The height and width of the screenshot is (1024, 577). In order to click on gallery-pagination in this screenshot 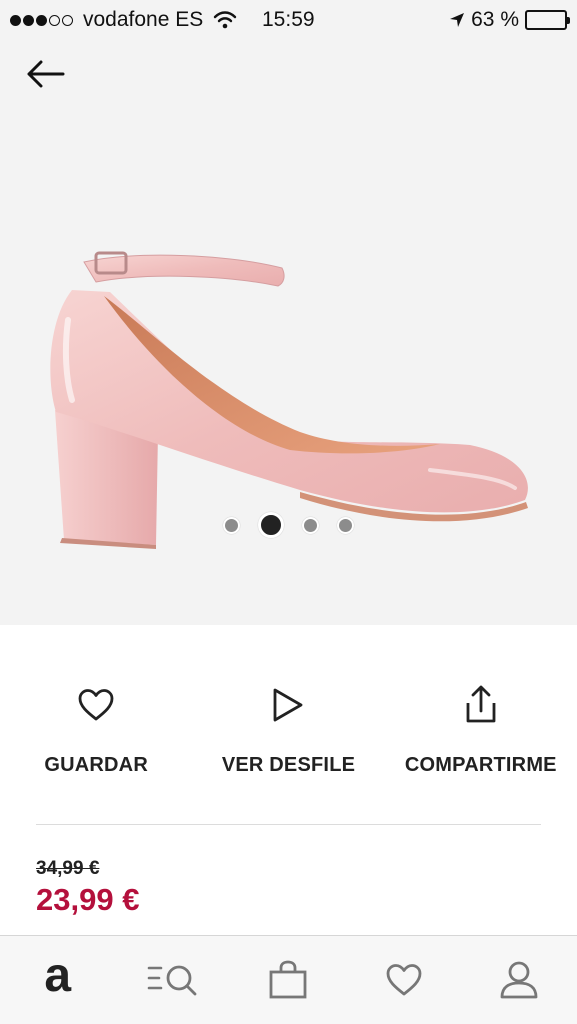, I will do `click(288, 525)`.